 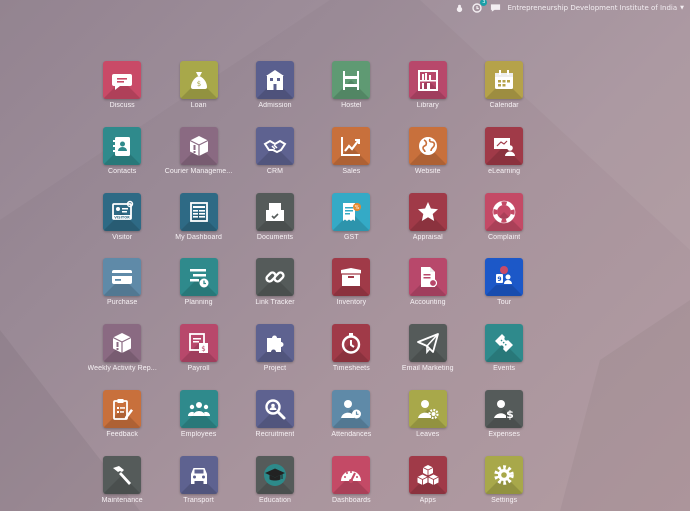 I want to click on app-apps: Apps, so click(x=428, y=483).